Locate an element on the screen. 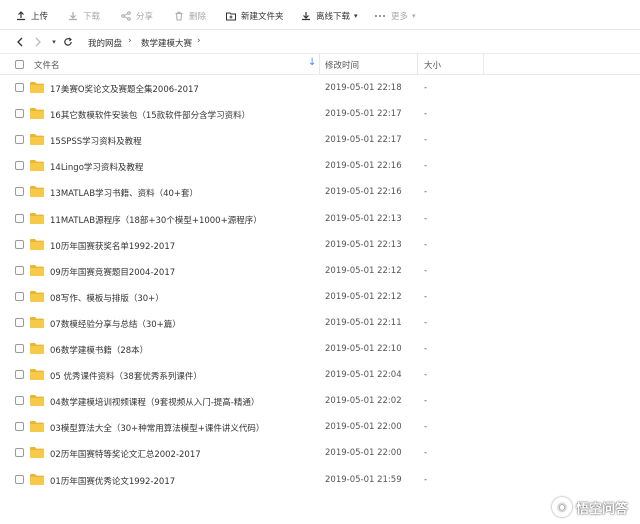  share-button: 分享 is located at coordinates (137, 15).